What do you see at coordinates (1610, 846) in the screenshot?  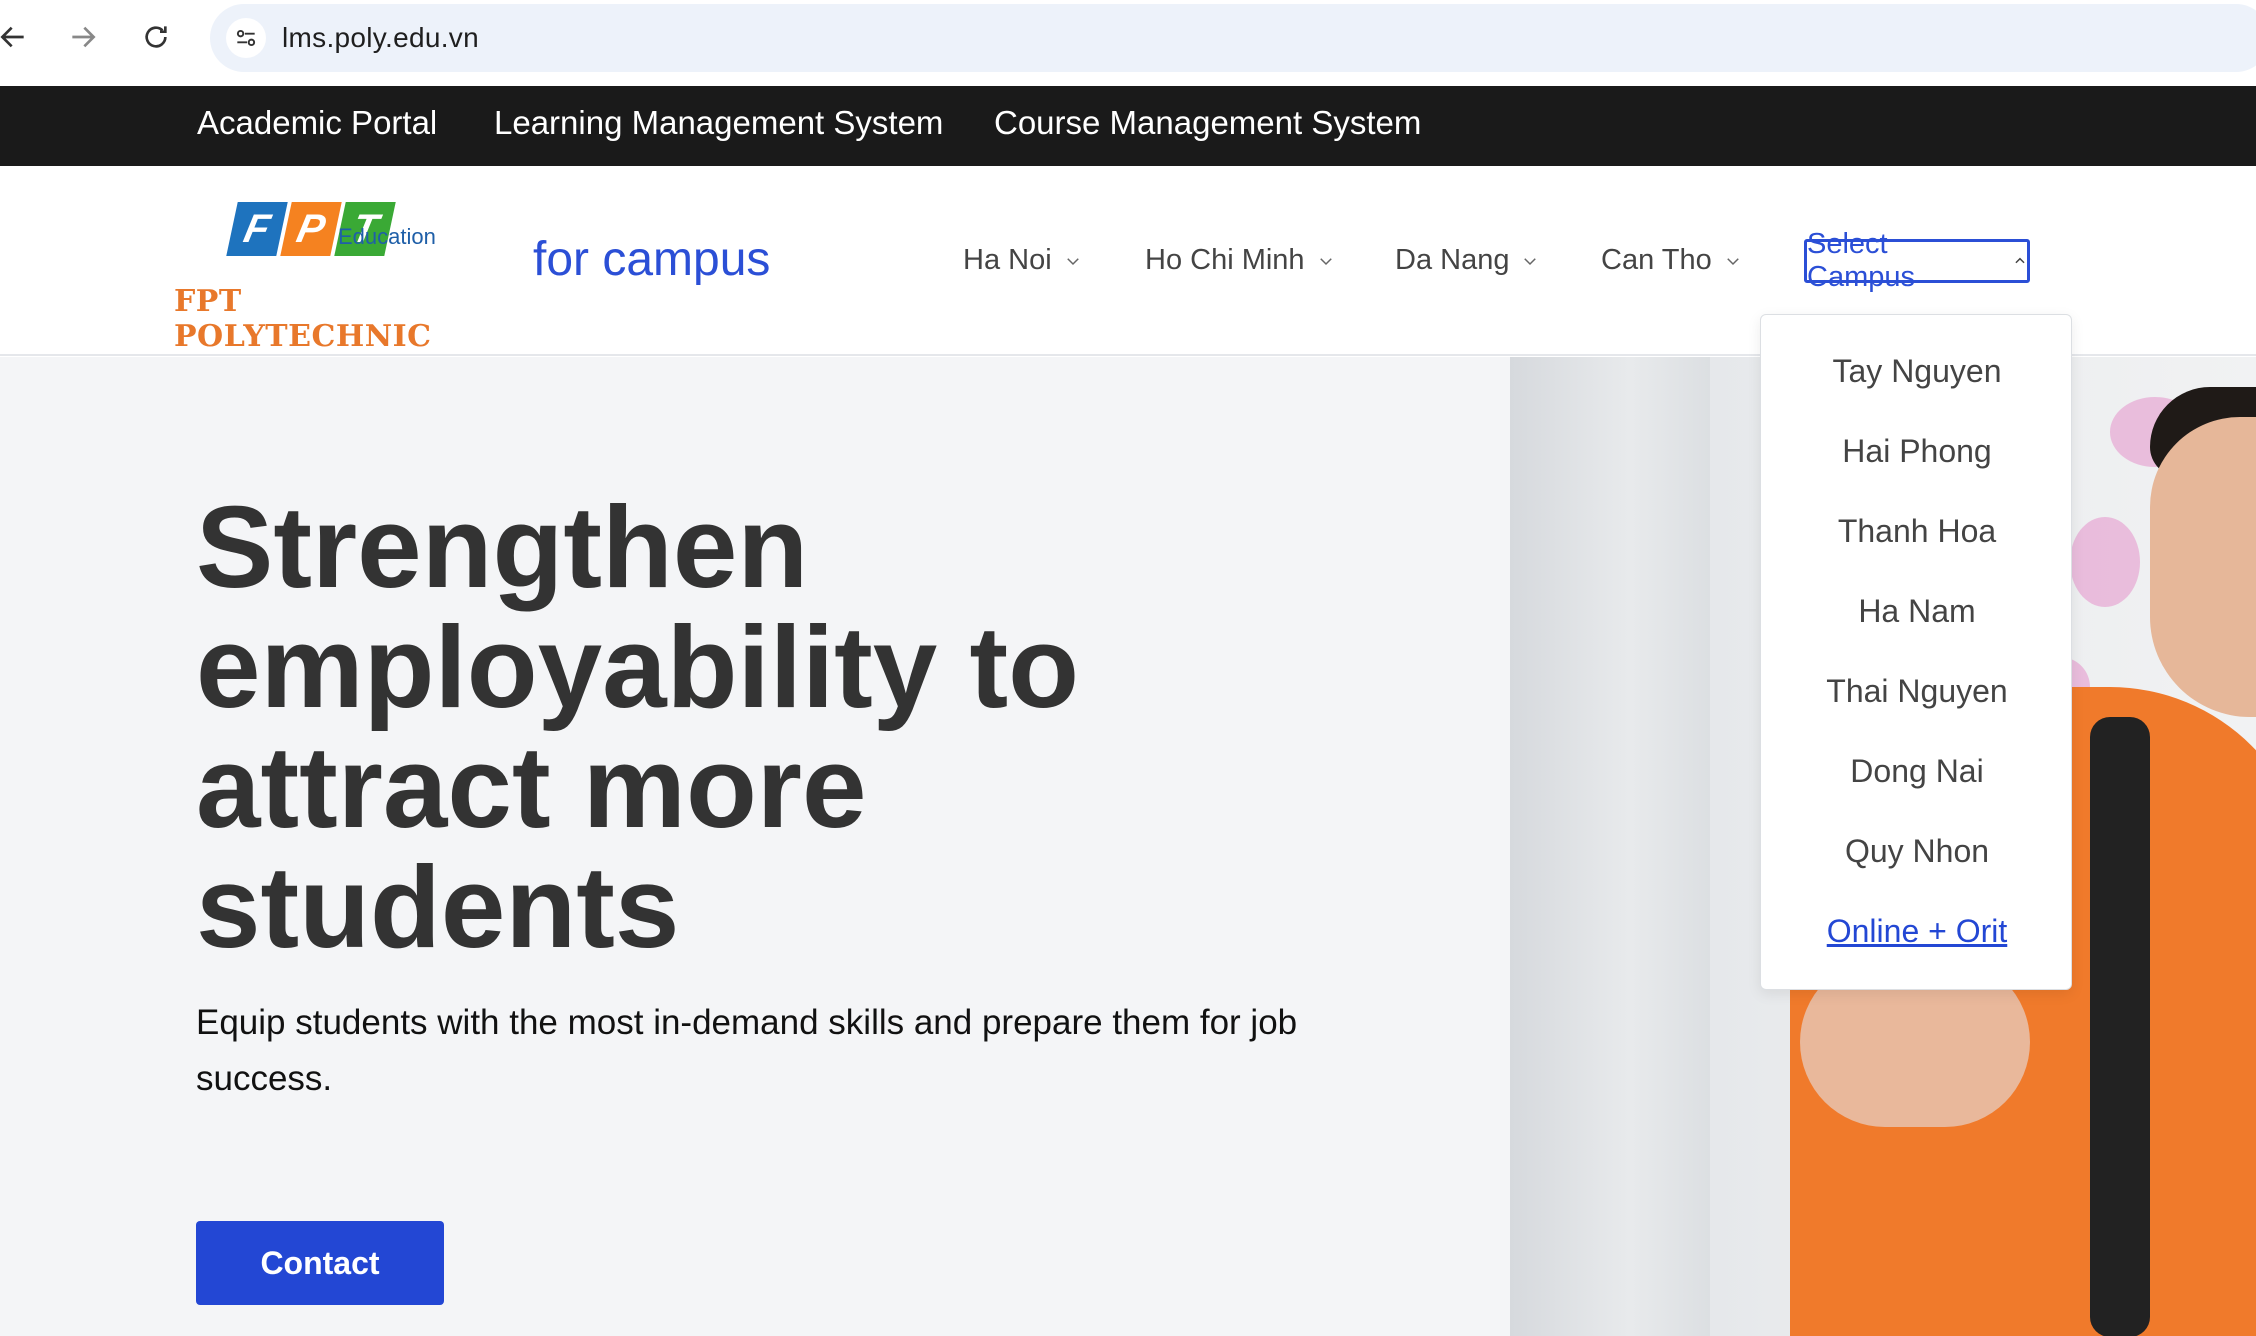 I see `photo-pillar` at bounding box center [1610, 846].